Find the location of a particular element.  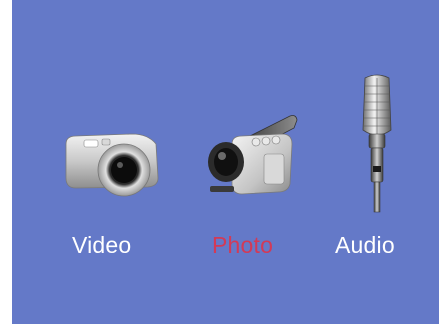

menu-item-label: Video is located at coordinates (102, 245).